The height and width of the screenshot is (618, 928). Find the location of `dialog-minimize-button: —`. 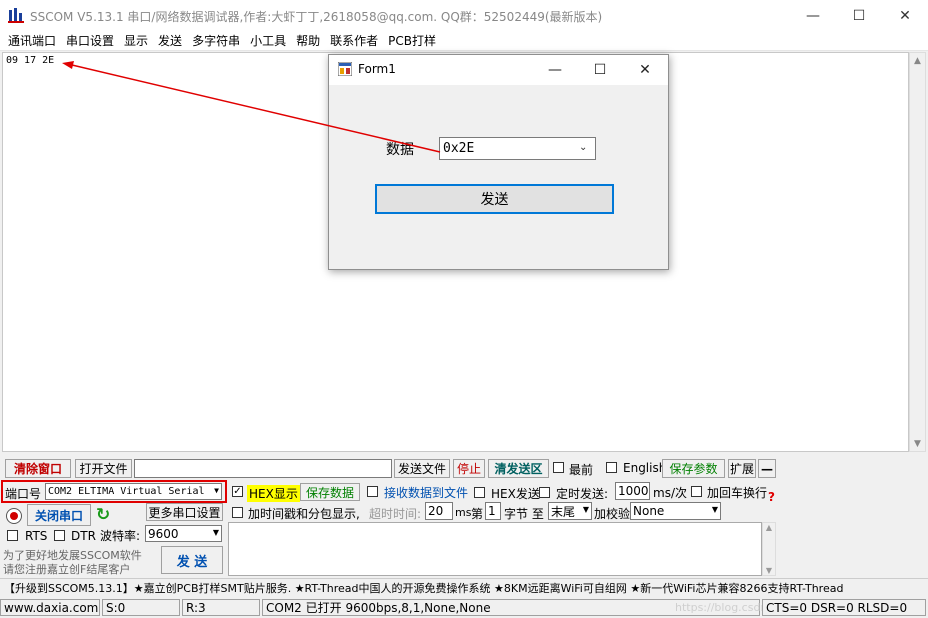

dialog-minimize-button: — is located at coordinates (555, 70).